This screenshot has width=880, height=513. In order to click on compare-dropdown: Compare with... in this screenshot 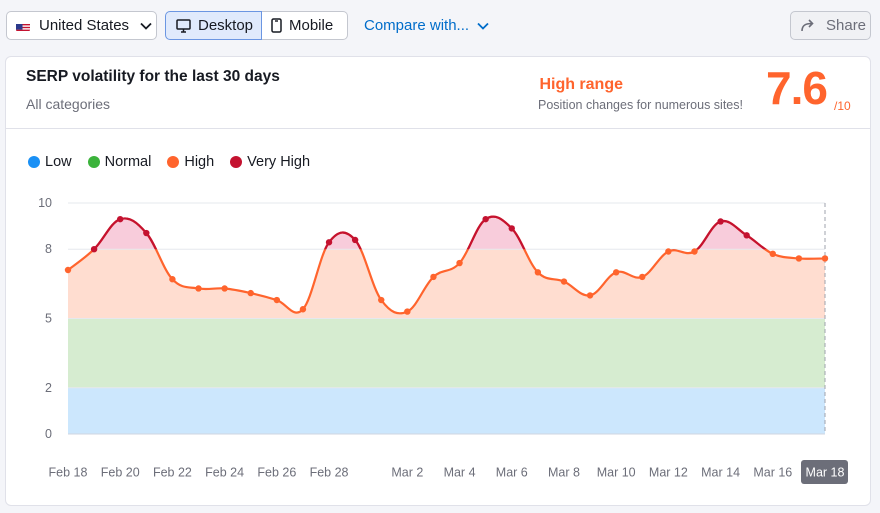, I will do `click(426, 25)`.